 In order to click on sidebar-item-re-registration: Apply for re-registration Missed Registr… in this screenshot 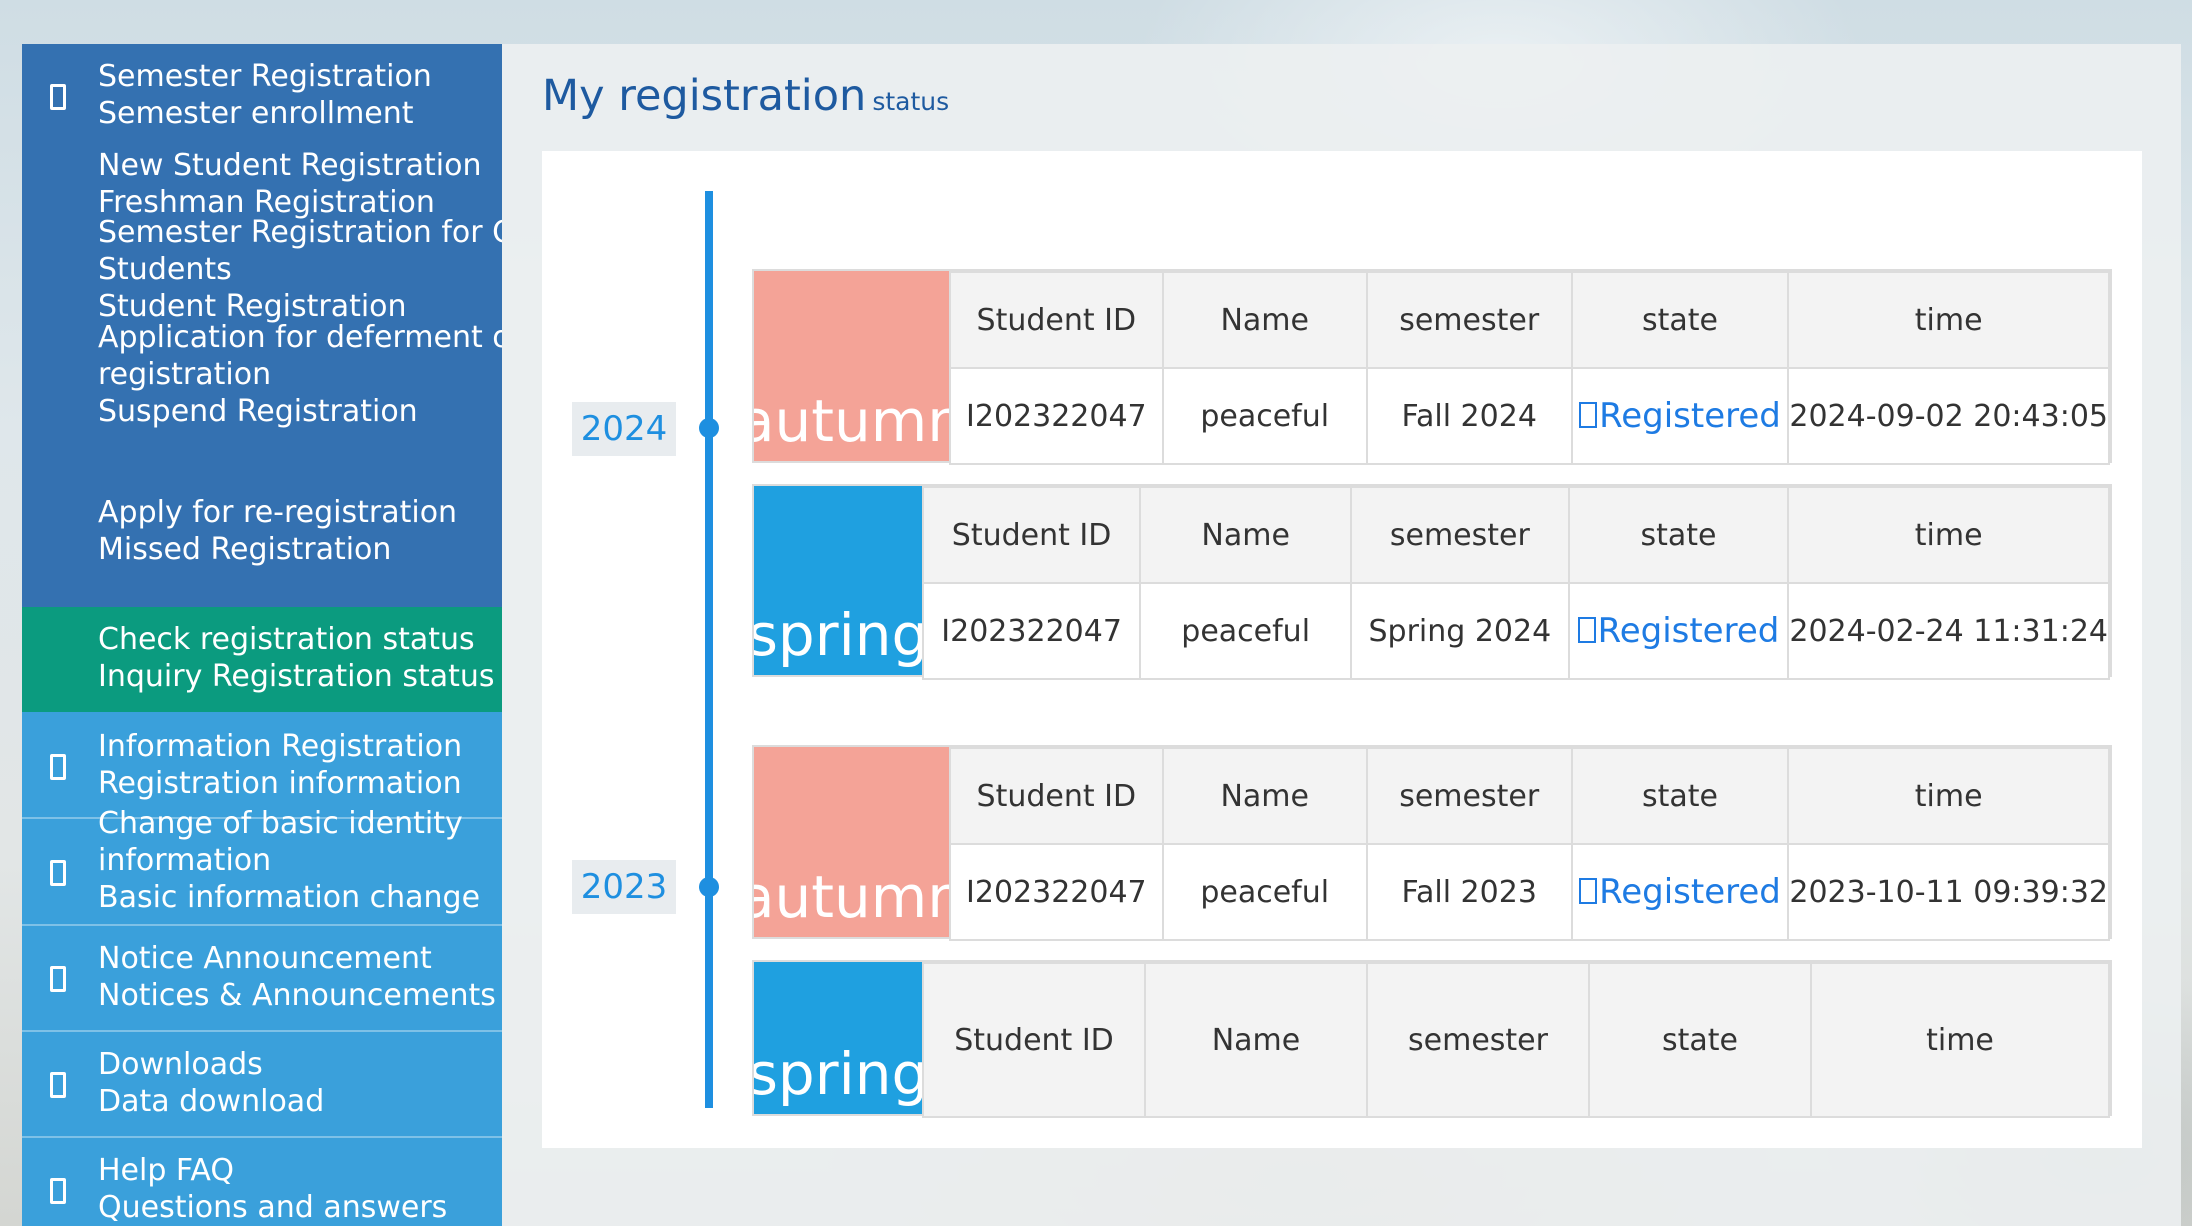, I will do `click(262, 550)`.